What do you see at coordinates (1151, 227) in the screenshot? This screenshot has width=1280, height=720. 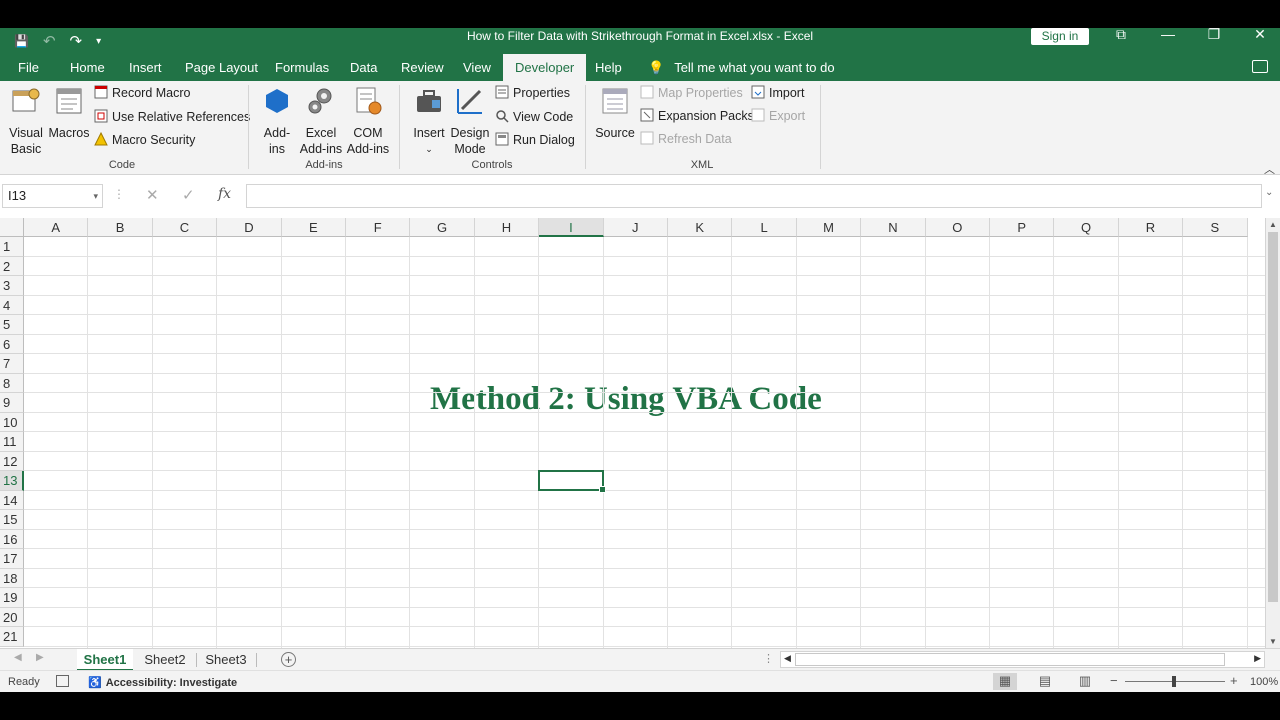 I see `column-header: R` at bounding box center [1151, 227].